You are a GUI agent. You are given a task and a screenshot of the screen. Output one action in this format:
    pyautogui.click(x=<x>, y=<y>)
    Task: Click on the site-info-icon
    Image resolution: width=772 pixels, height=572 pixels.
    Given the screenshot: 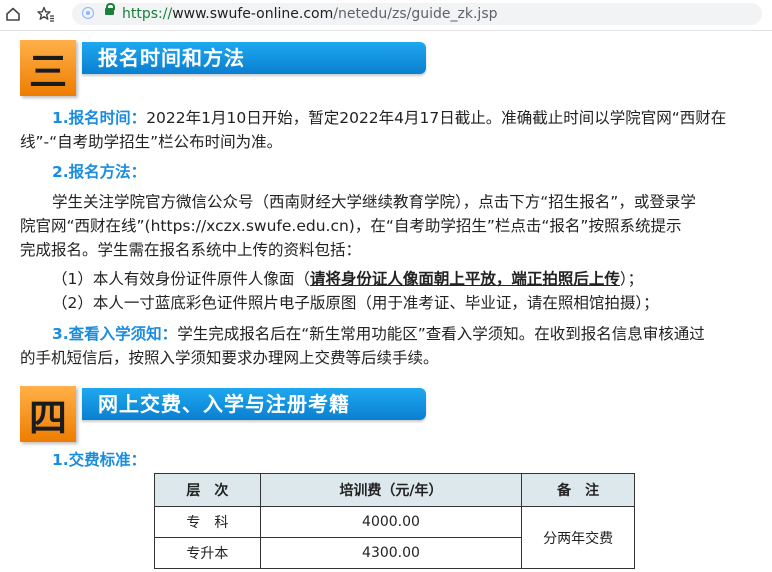 What is the action you would take?
    pyautogui.click(x=88, y=13)
    